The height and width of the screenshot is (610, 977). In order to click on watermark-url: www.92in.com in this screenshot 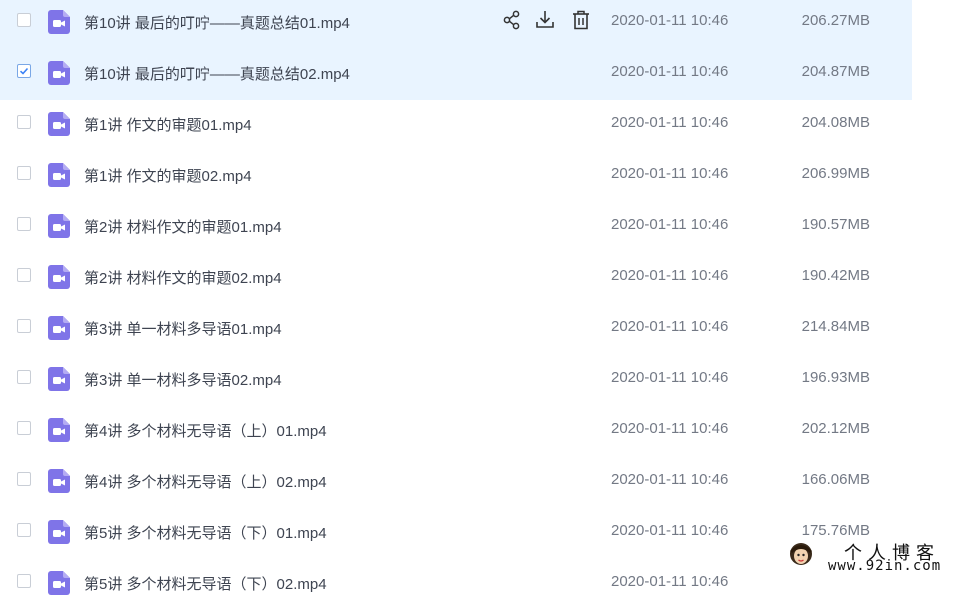, I will do `click(885, 566)`.